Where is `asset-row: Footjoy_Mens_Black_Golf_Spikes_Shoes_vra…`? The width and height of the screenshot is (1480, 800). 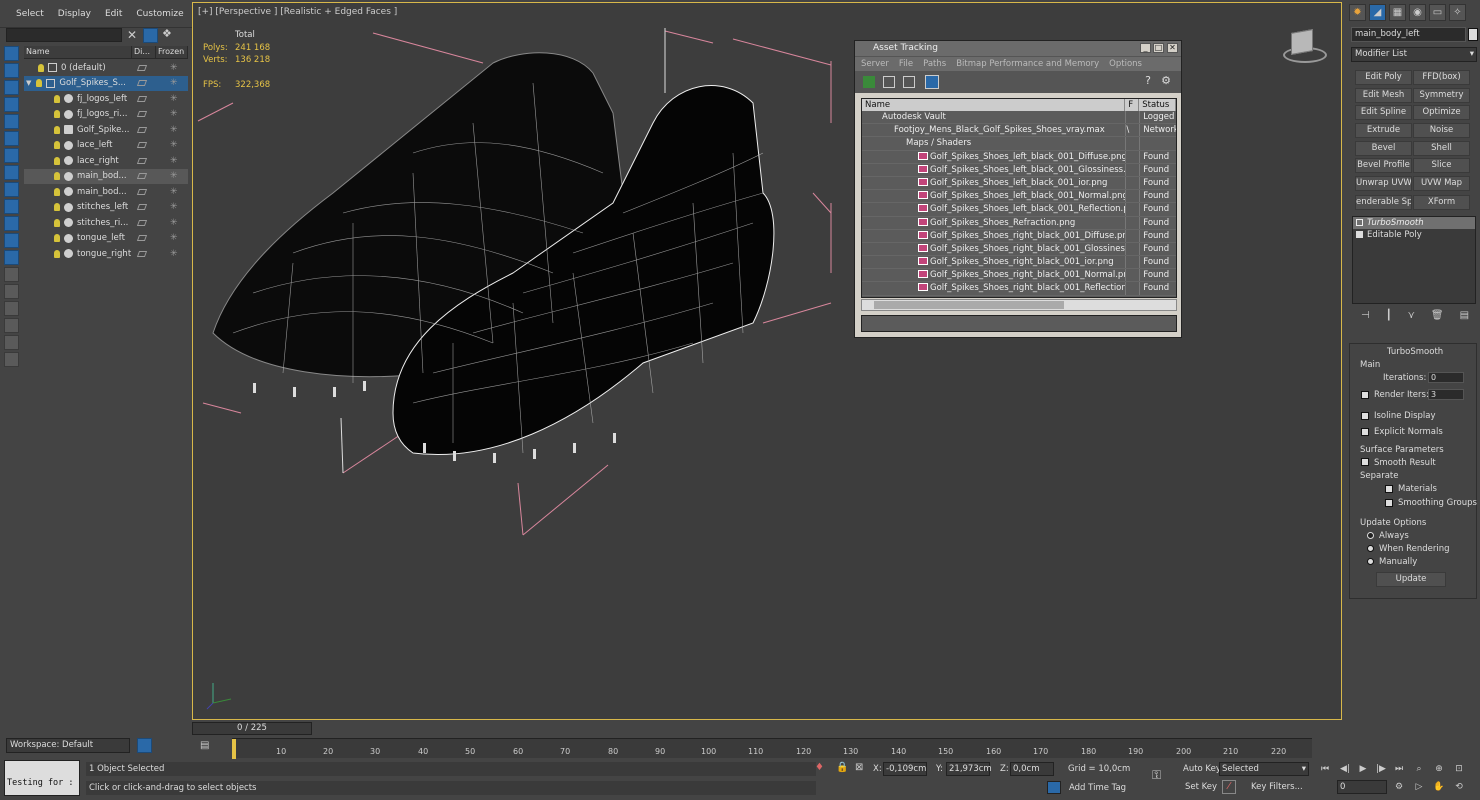
asset-row: Footjoy_Mens_Black_Golf_Spikes_Shoes_vra… is located at coordinates (1019, 131).